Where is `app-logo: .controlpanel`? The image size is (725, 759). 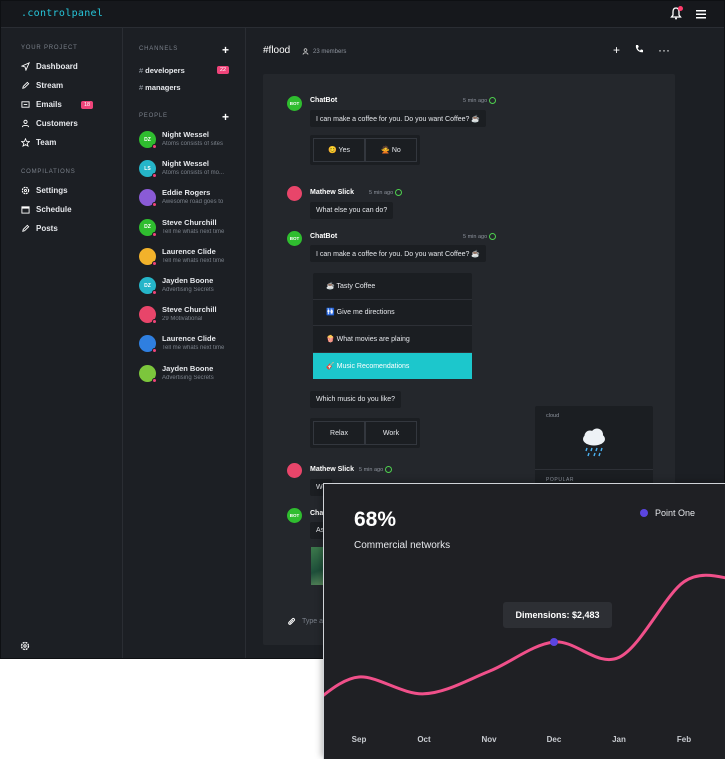 app-logo: .controlpanel is located at coordinates (62, 13).